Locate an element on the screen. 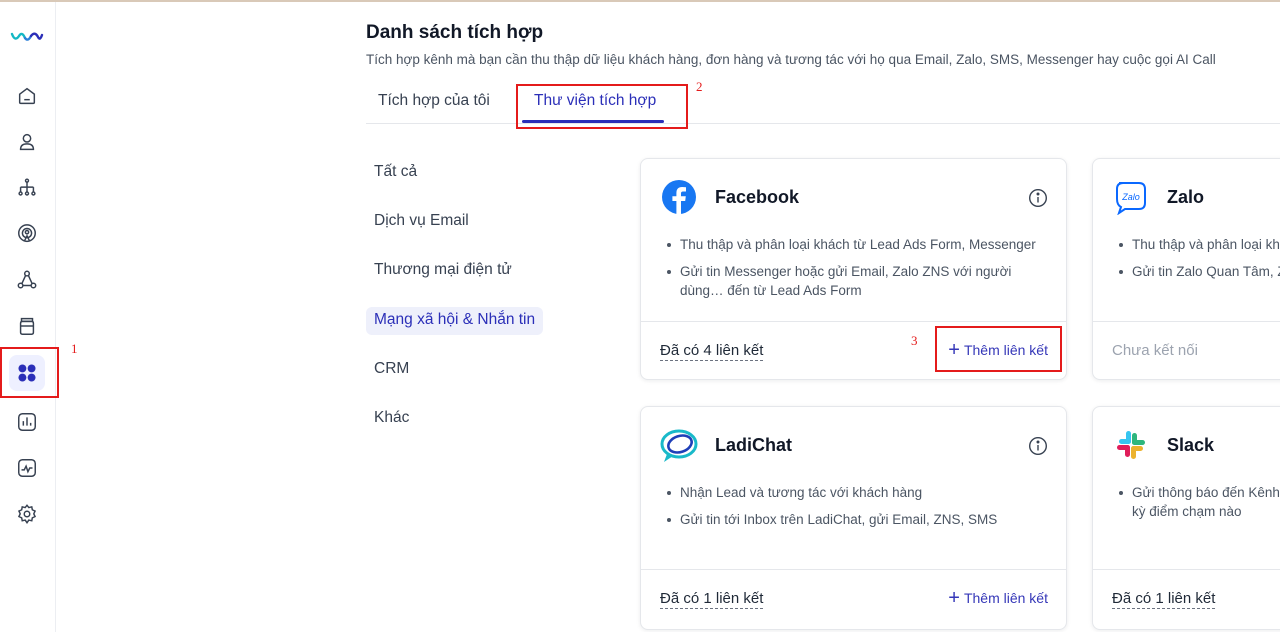 This screenshot has height=632, width=1280. nav-analytics is located at coordinates (27, 468).